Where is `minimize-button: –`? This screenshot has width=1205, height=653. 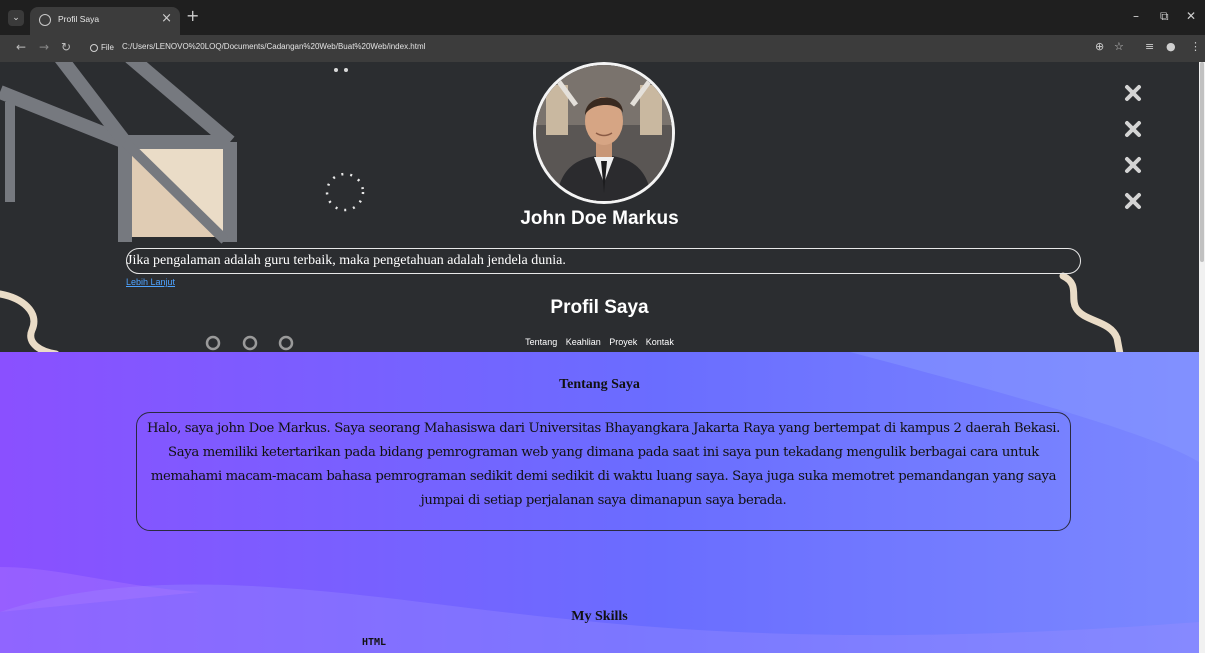 minimize-button: – is located at coordinates (1136, 16).